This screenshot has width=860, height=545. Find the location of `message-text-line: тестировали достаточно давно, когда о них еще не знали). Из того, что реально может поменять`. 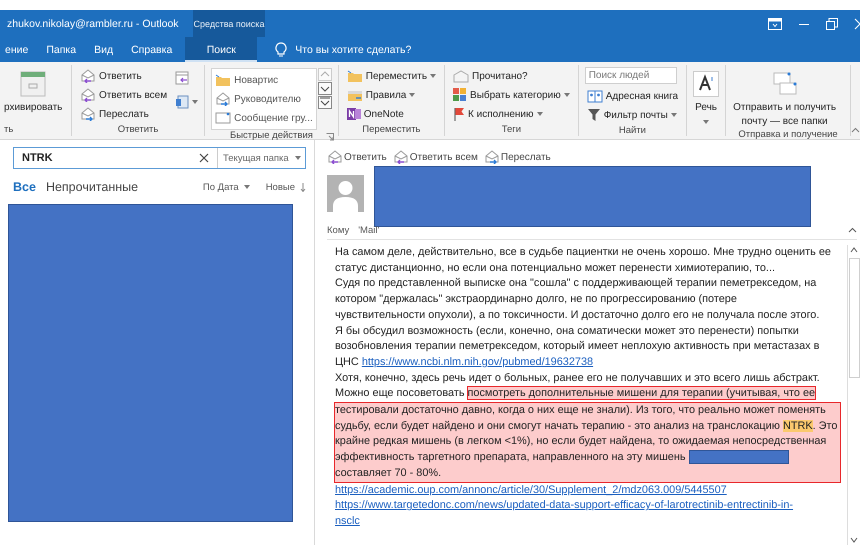

message-text-line: тестировали достаточно давно, когда о них еще не знали). Из того, что реально может поменять is located at coordinates (580, 410).